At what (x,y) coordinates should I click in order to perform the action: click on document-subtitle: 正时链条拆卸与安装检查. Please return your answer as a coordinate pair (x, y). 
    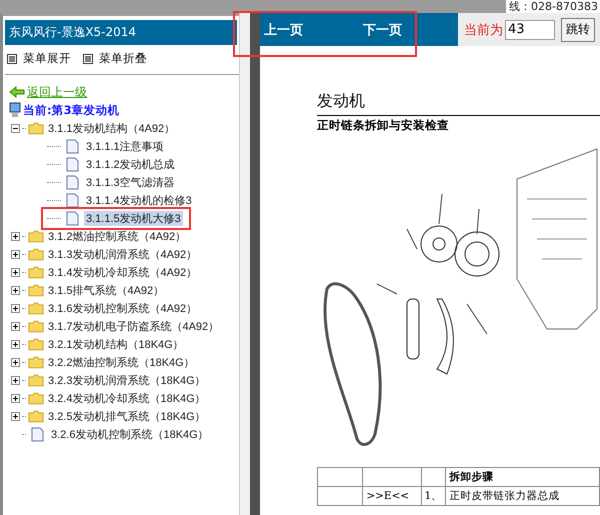
    Looking at the image, I should click on (383, 125).